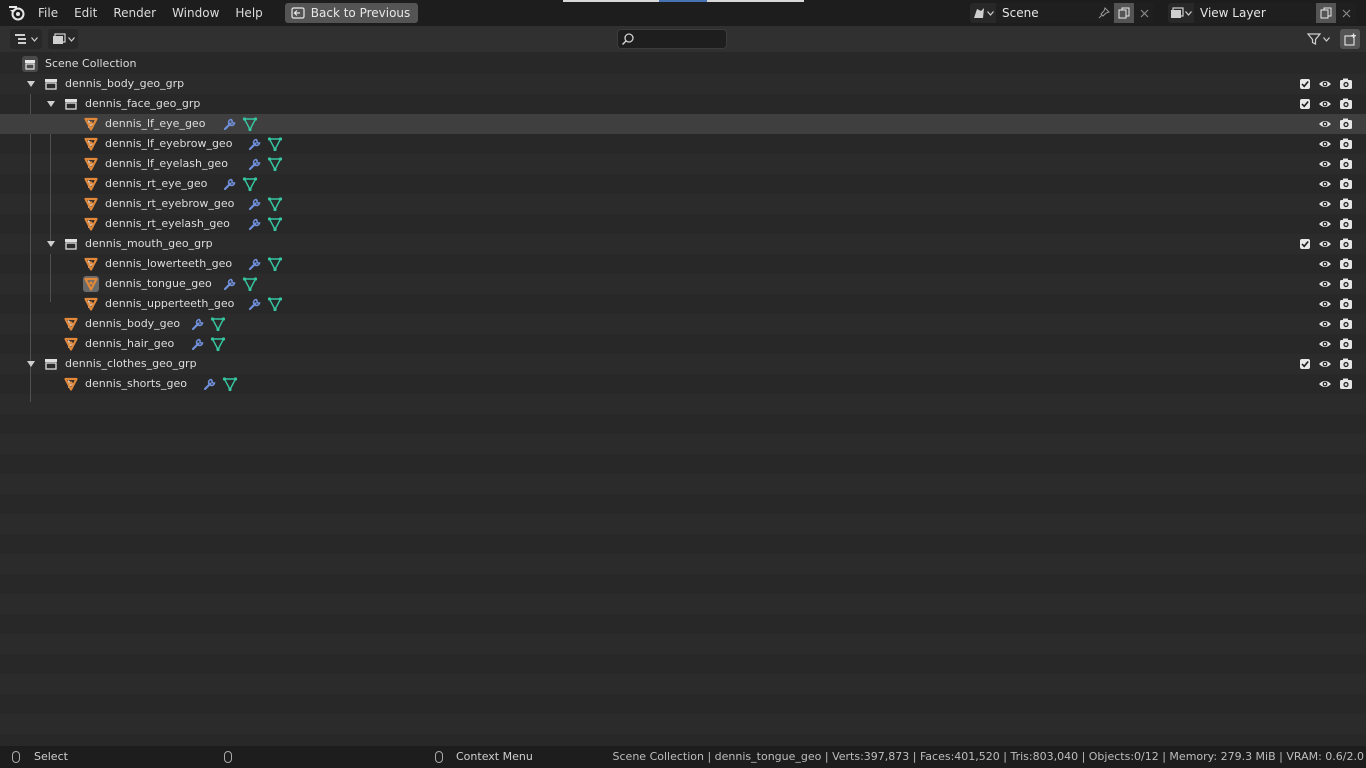  I want to click on workspace-tabs, so click(683, 1).